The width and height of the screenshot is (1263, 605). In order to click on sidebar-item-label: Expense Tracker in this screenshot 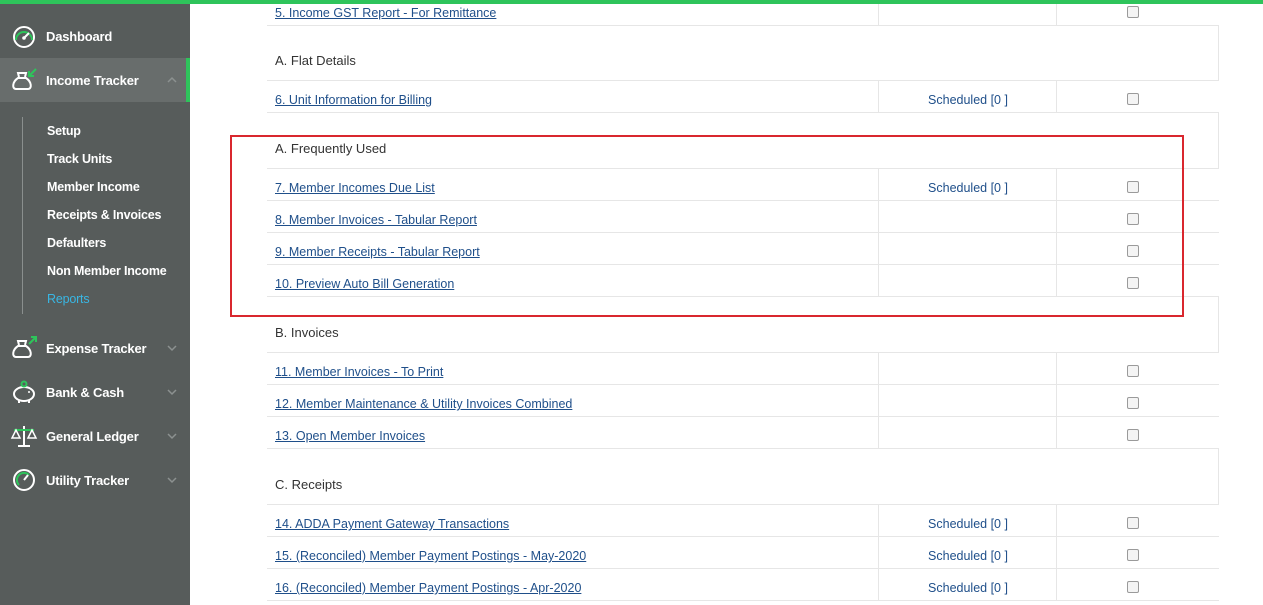, I will do `click(96, 348)`.